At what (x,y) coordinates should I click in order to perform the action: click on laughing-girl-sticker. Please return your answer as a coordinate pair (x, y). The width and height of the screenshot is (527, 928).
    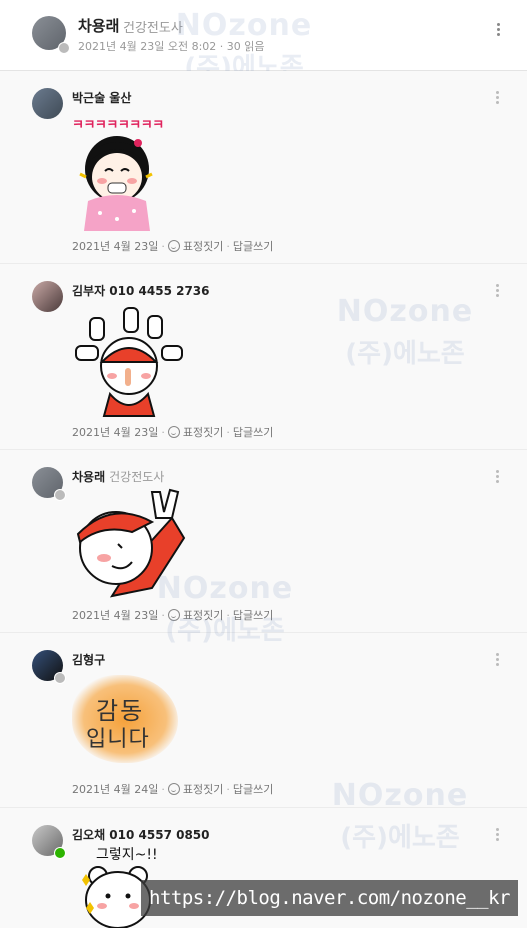
    Looking at the image, I should click on (116, 183).